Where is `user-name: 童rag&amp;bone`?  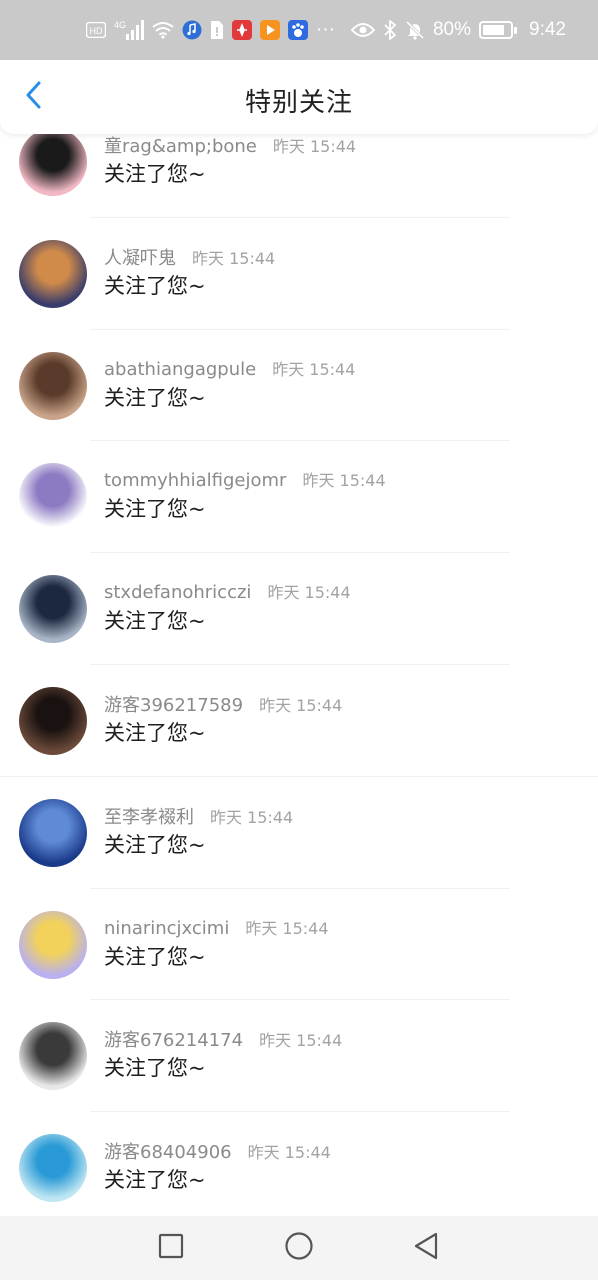
user-name: 童rag&amp;bone is located at coordinates (180, 146).